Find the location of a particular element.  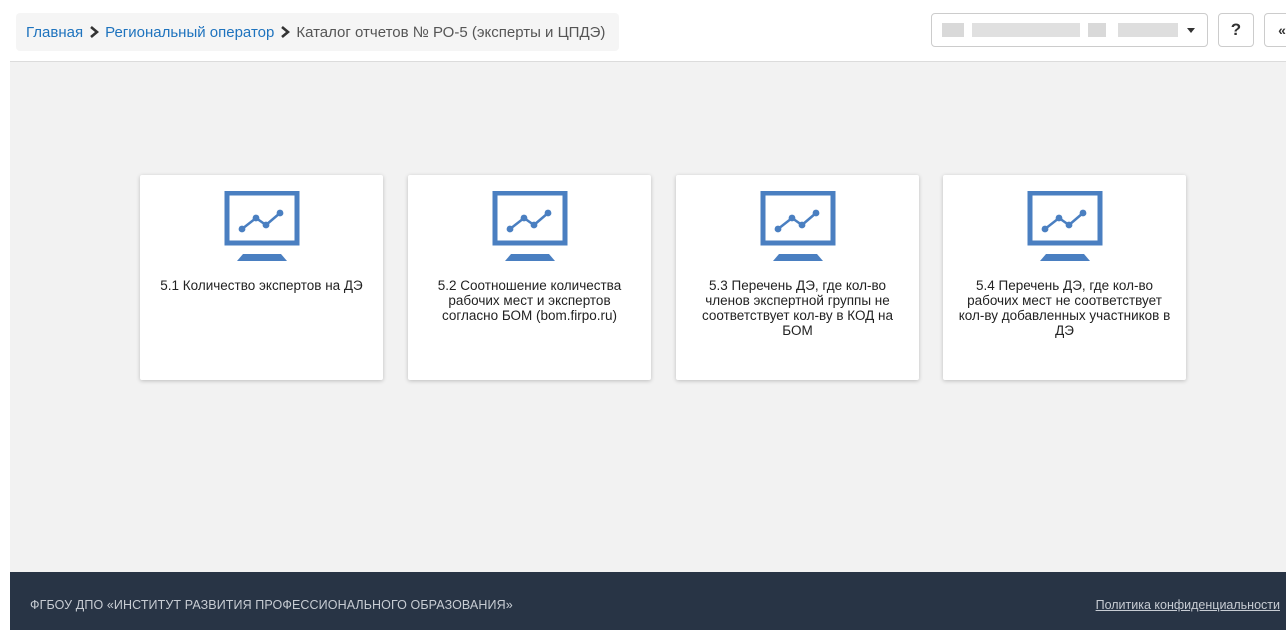

breadcrumb-current: Каталог отчетов № РО-5 (эксперты и ЦПДЭ) is located at coordinates (451, 32).